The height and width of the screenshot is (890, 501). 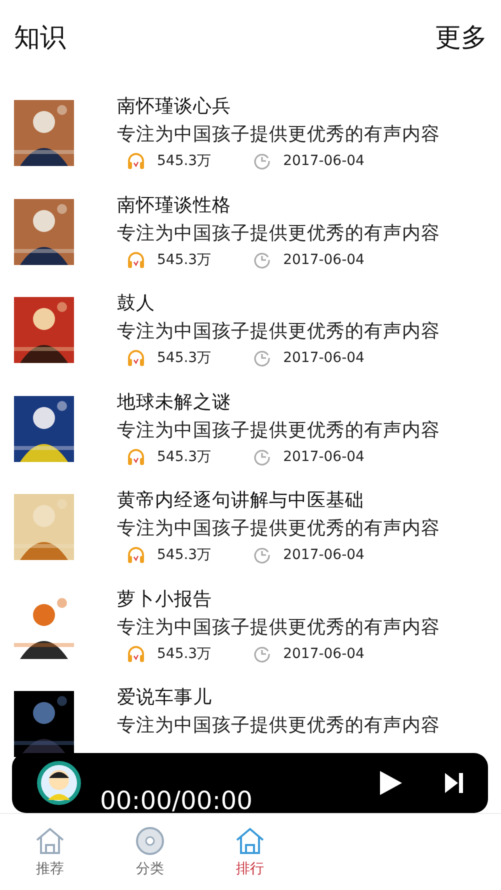 What do you see at coordinates (454, 783) in the screenshot?
I see `skip-next-icon` at bounding box center [454, 783].